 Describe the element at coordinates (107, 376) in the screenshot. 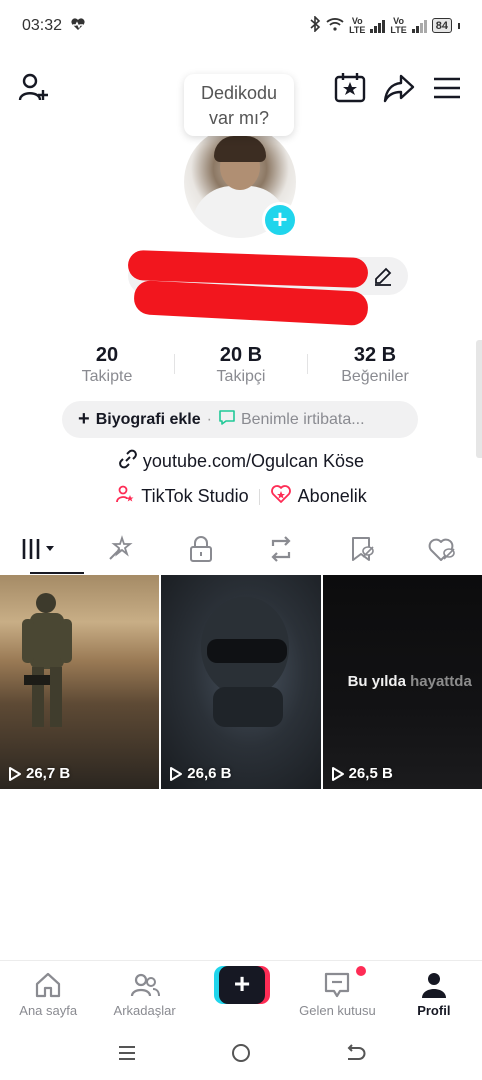

I see `stat-following-label: Takipte` at that location.